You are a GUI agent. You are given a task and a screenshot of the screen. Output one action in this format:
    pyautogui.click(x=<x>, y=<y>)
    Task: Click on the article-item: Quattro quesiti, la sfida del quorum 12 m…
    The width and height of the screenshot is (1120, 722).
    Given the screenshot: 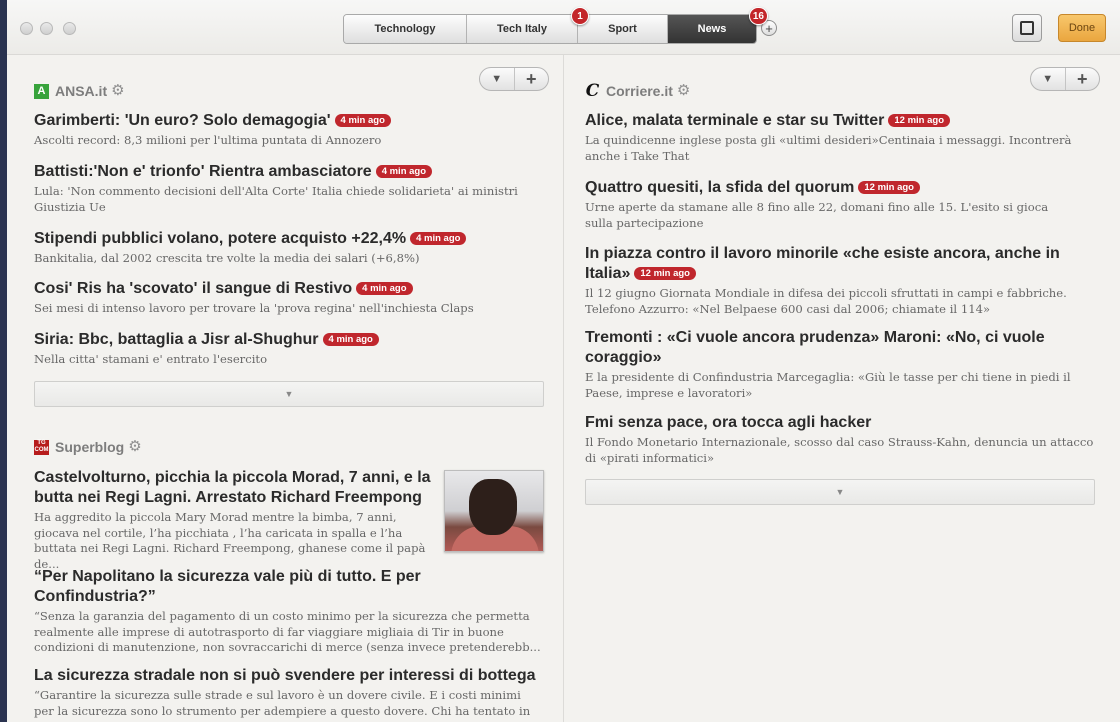 What is the action you would take?
    pyautogui.click(x=830, y=204)
    